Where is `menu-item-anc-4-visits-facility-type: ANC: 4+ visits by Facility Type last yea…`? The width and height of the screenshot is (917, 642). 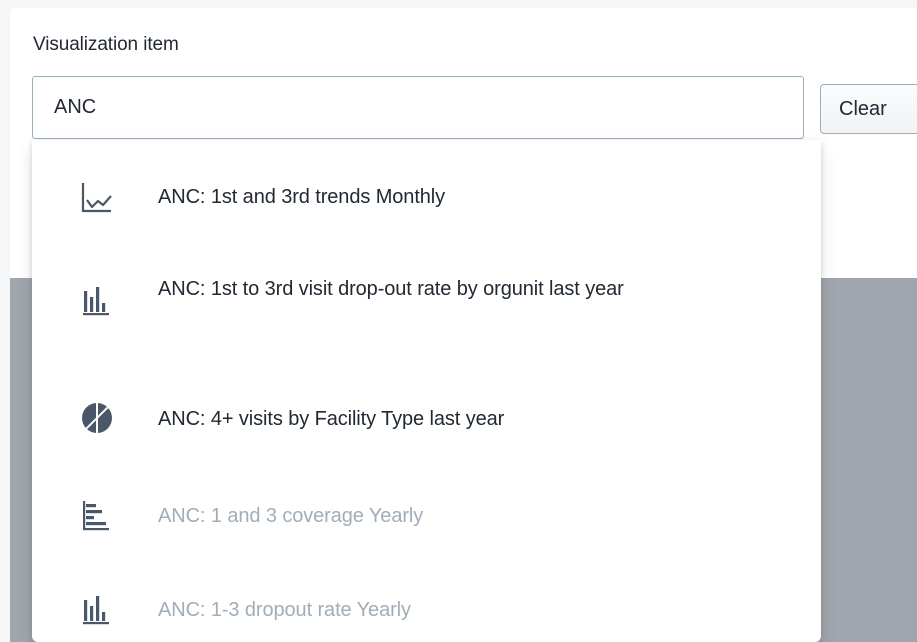 menu-item-anc-4-visits-facility-type: ANC: 4+ visits by Facility Type last yea… is located at coordinates (426, 419).